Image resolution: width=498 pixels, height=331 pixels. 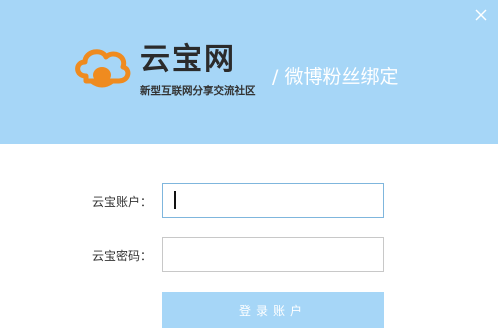 What do you see at coordinates (335, 77) in the screenshot?
I see `page-title: / 微博粉丝绑定` at bounding box center [335, 77].